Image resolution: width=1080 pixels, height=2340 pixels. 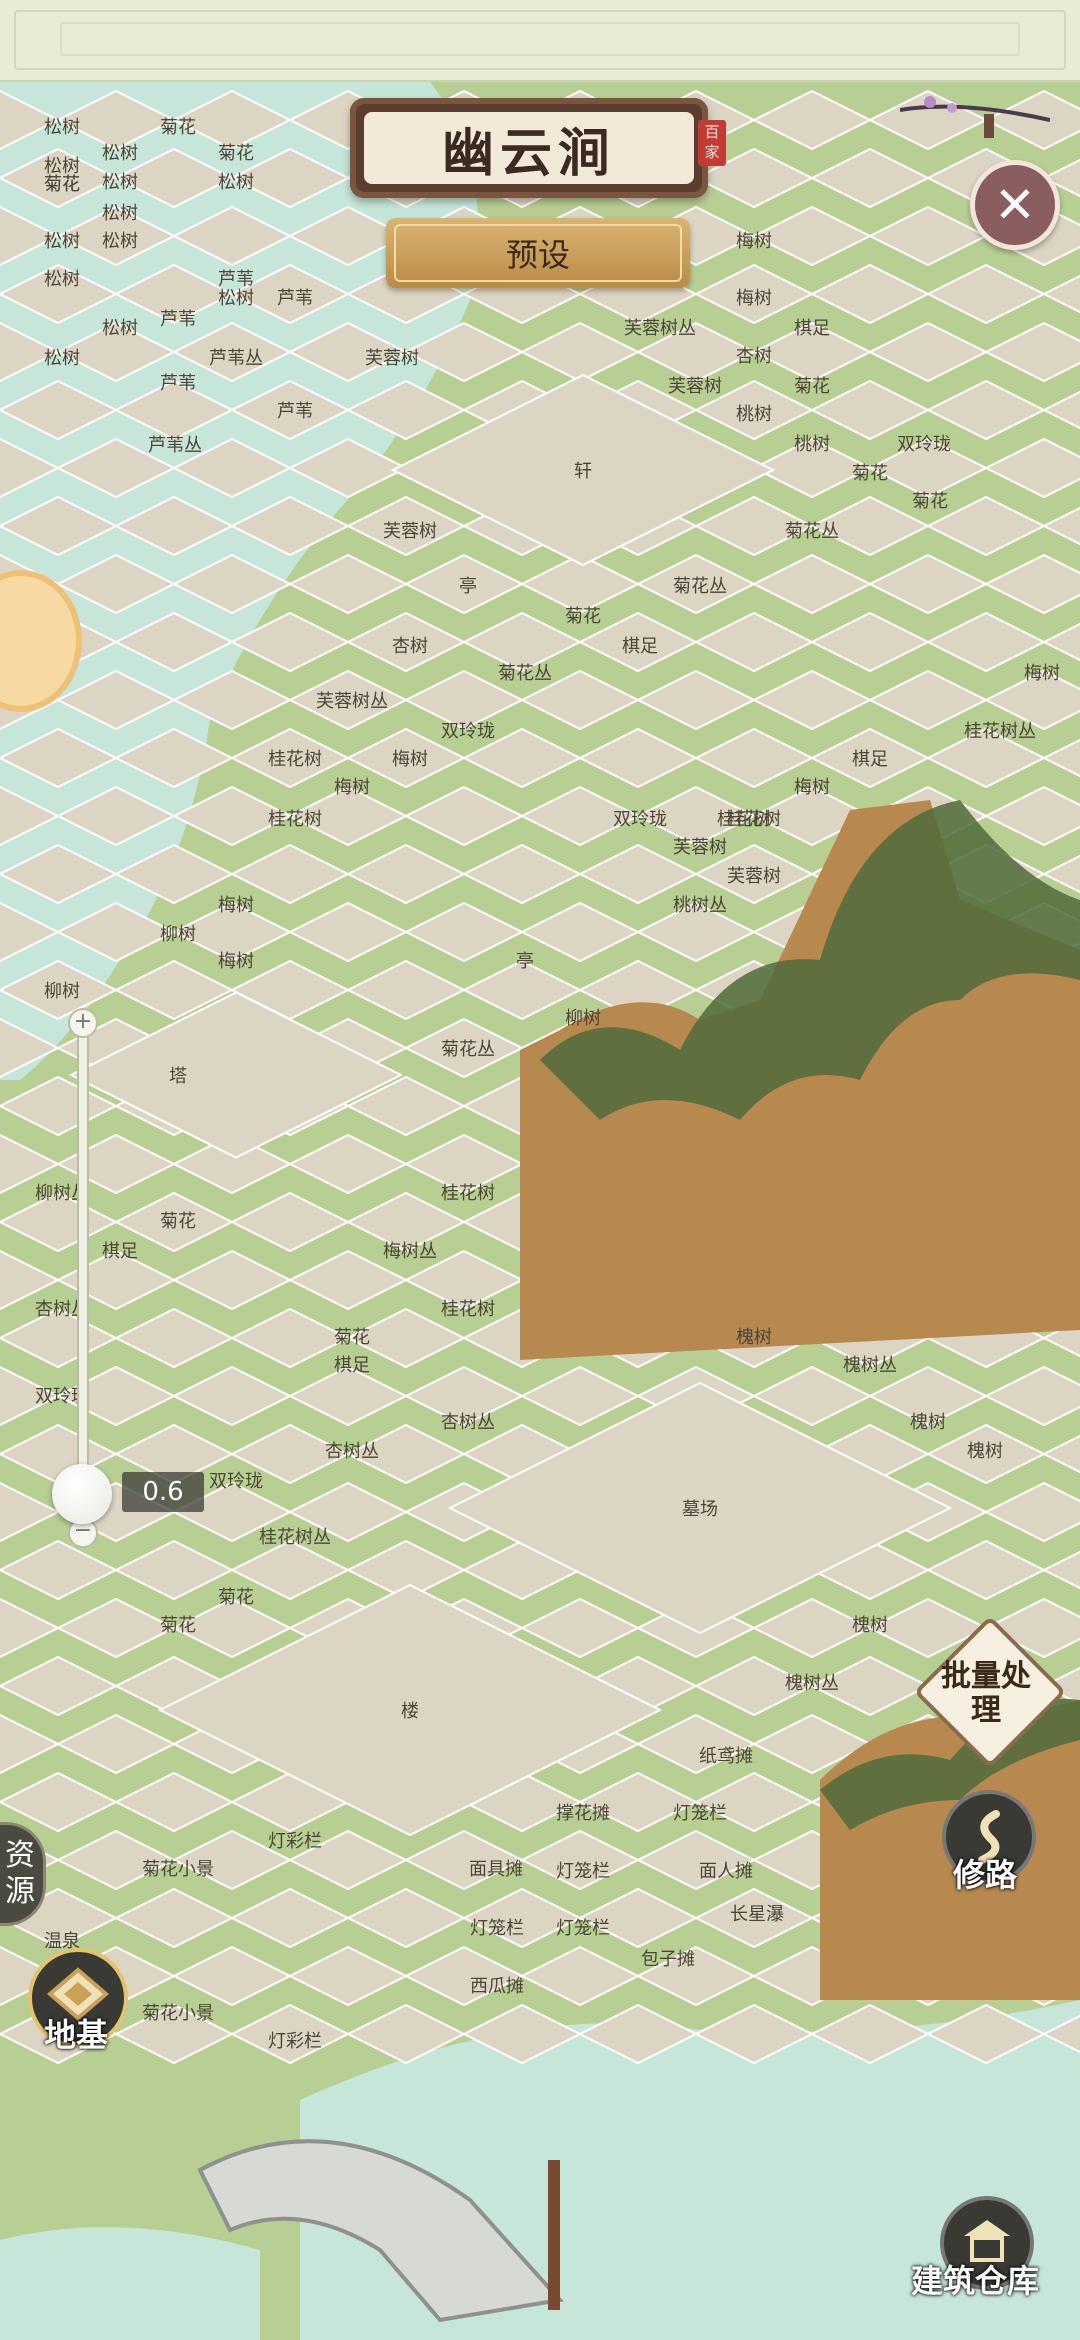 What do you see at coordinates (497, 1985) in the screenshot?
I see `plot-label: 西瓜摊` at bounding box center [497, 1985].